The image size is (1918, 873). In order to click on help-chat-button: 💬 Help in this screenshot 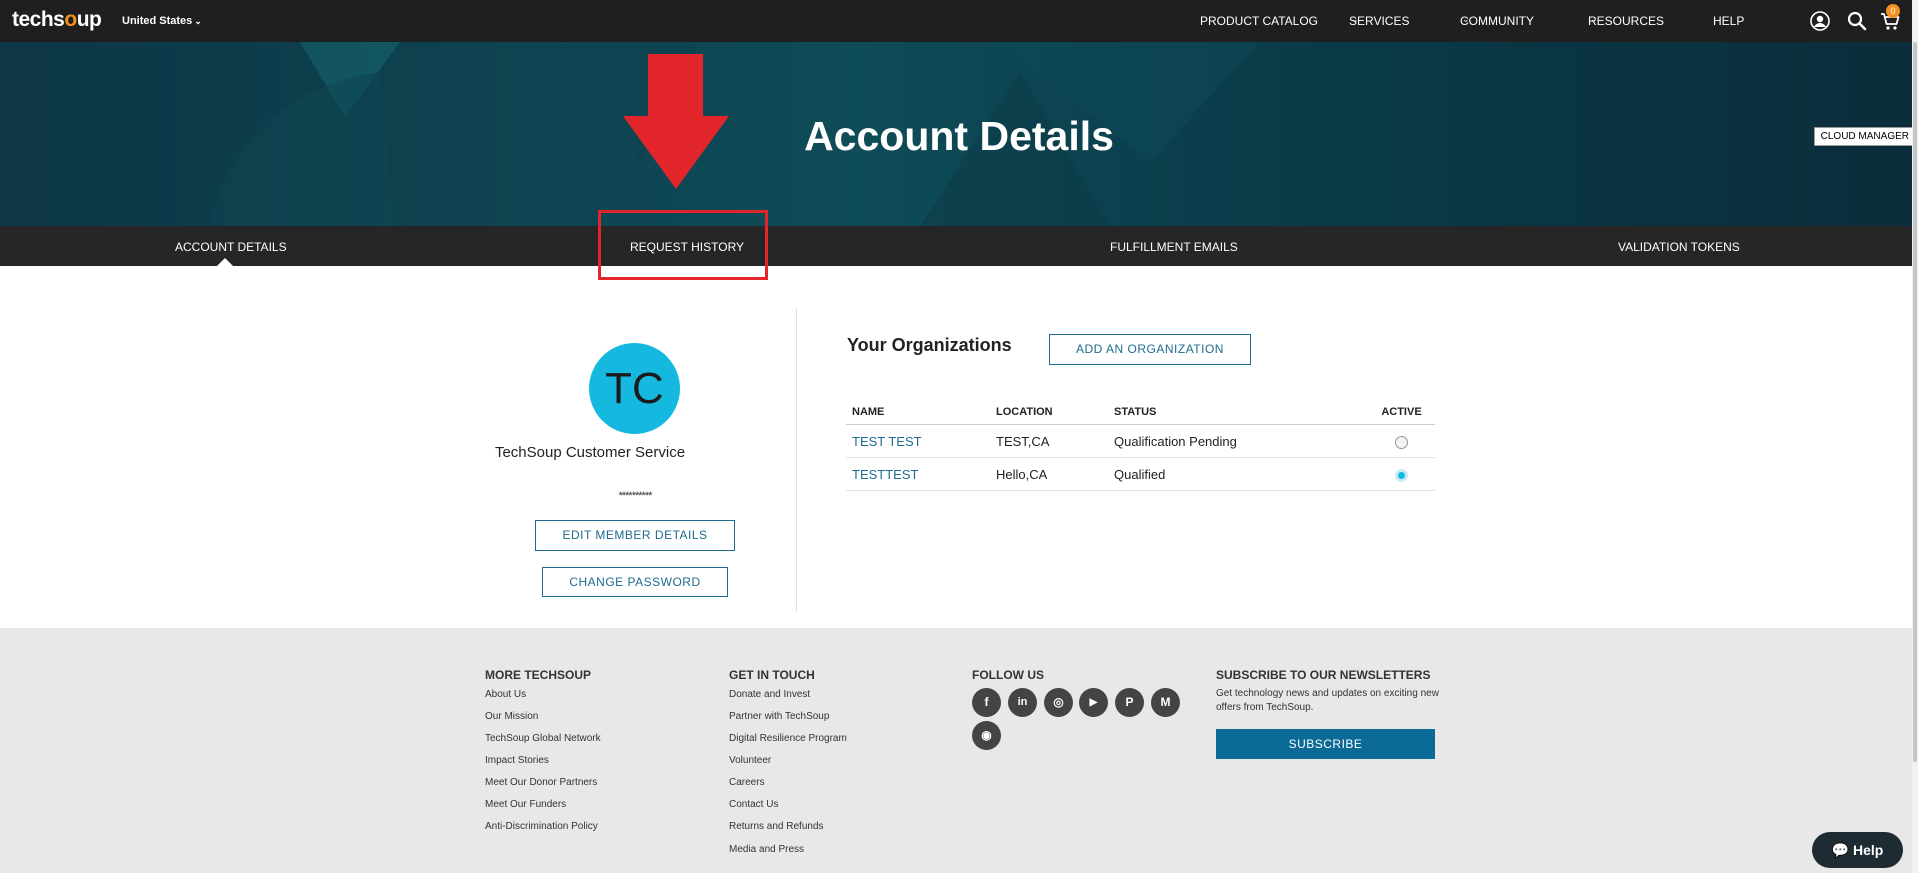, I will do `click(1857, 850)`.